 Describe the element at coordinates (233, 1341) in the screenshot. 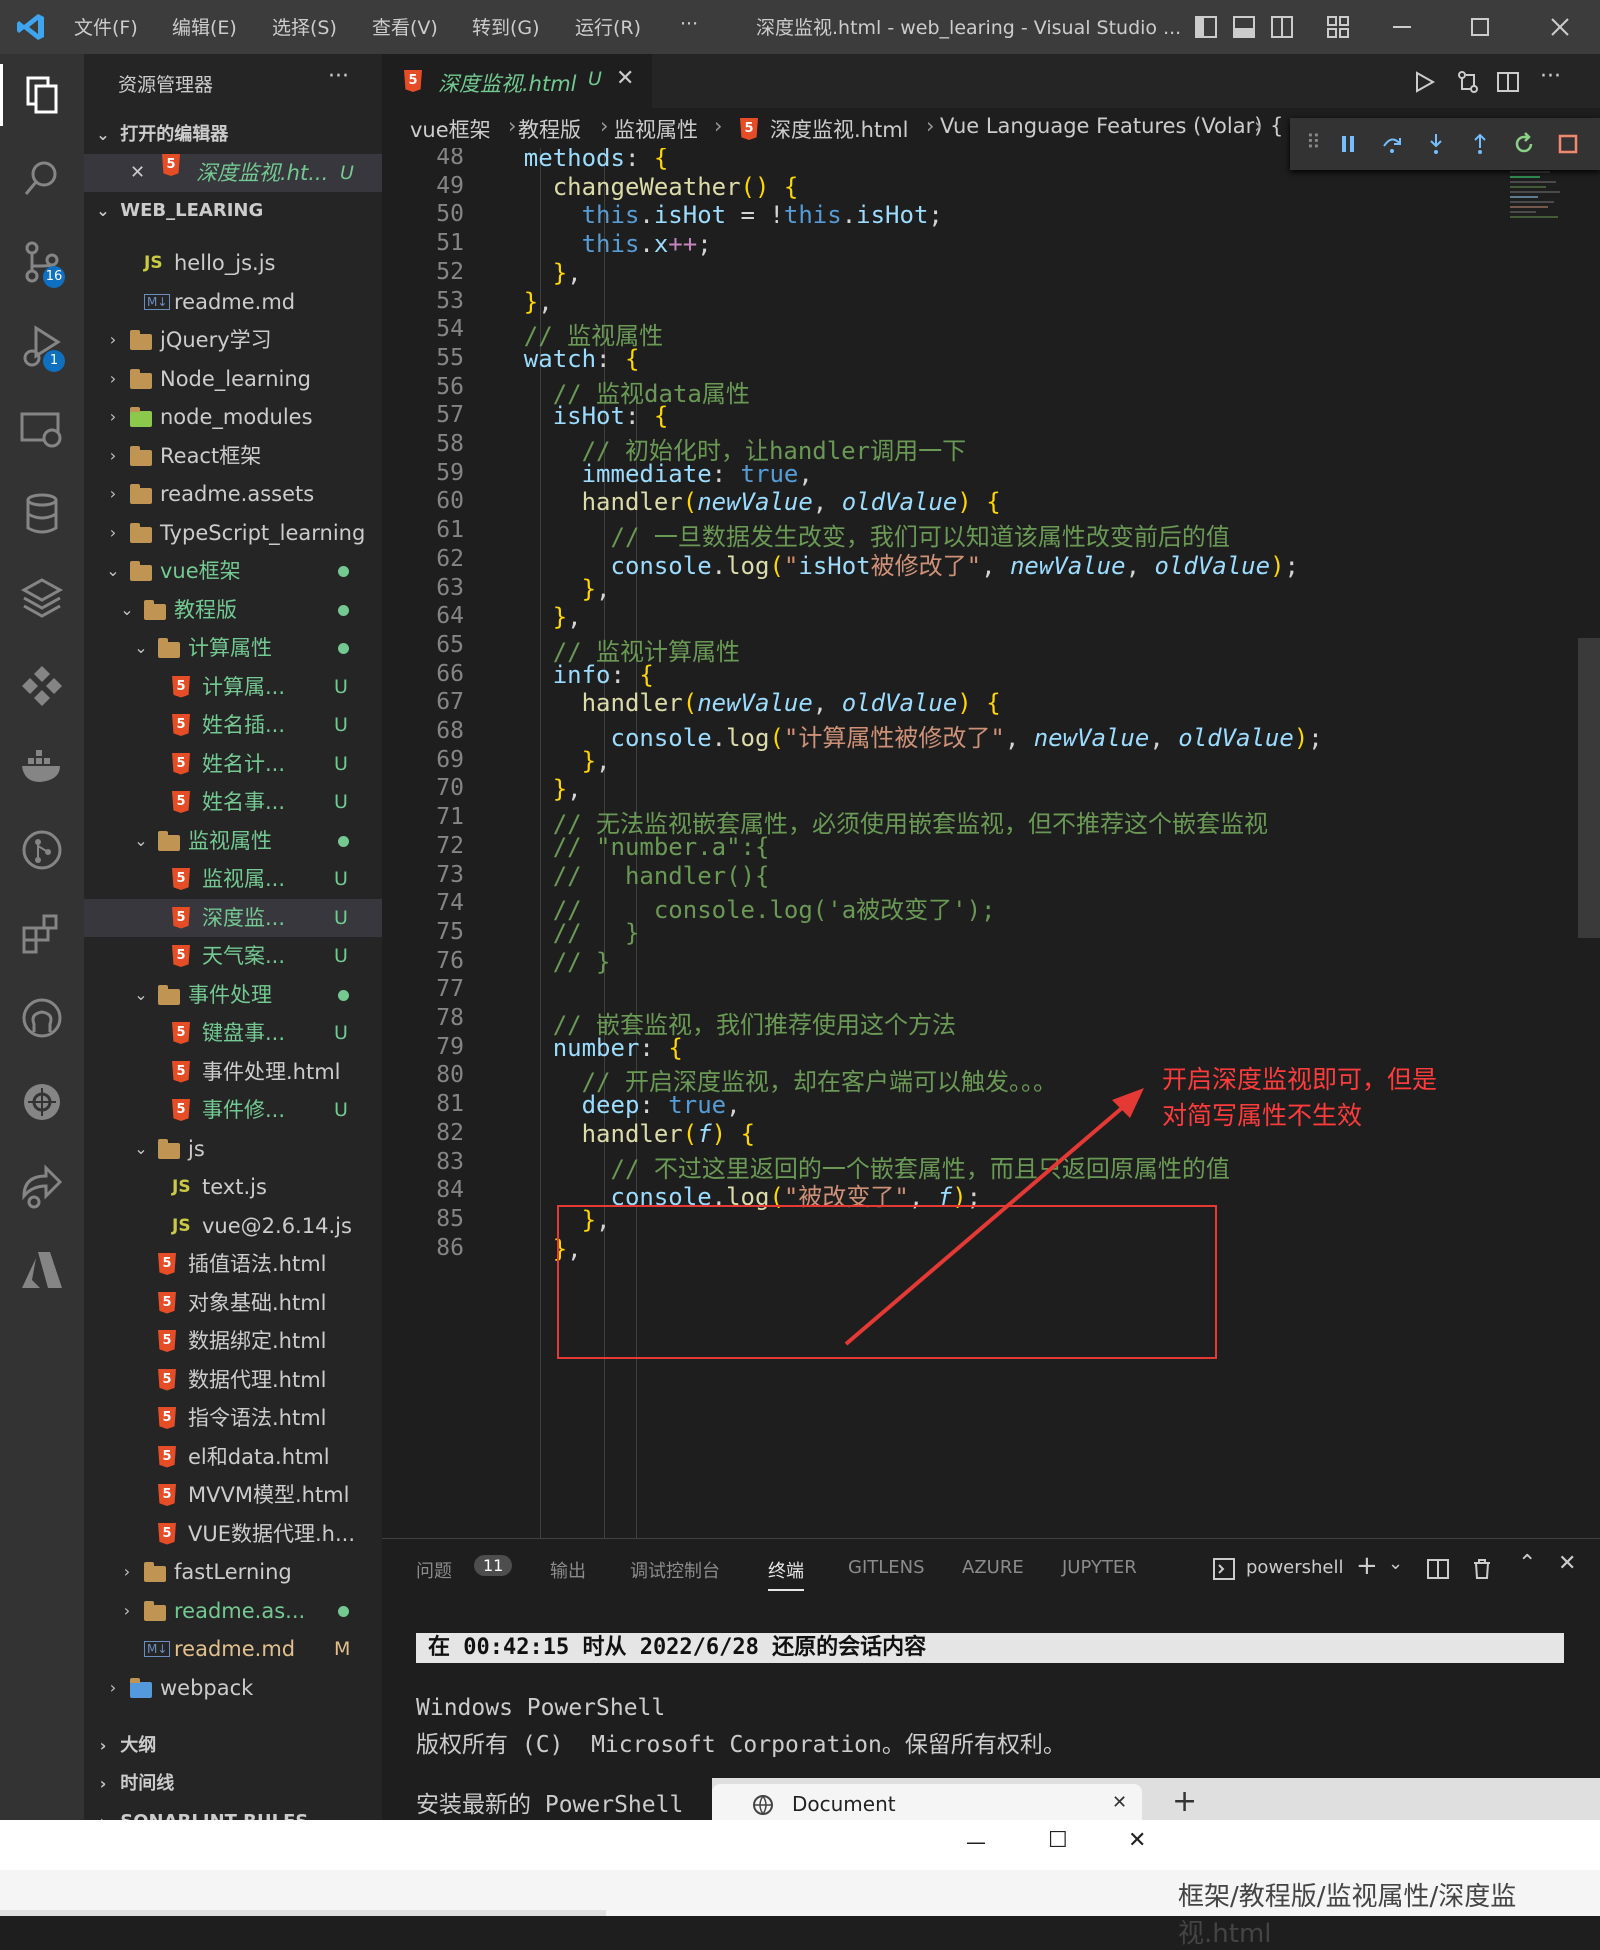

I see `file-item: 5 数据绑定.html` at that location.